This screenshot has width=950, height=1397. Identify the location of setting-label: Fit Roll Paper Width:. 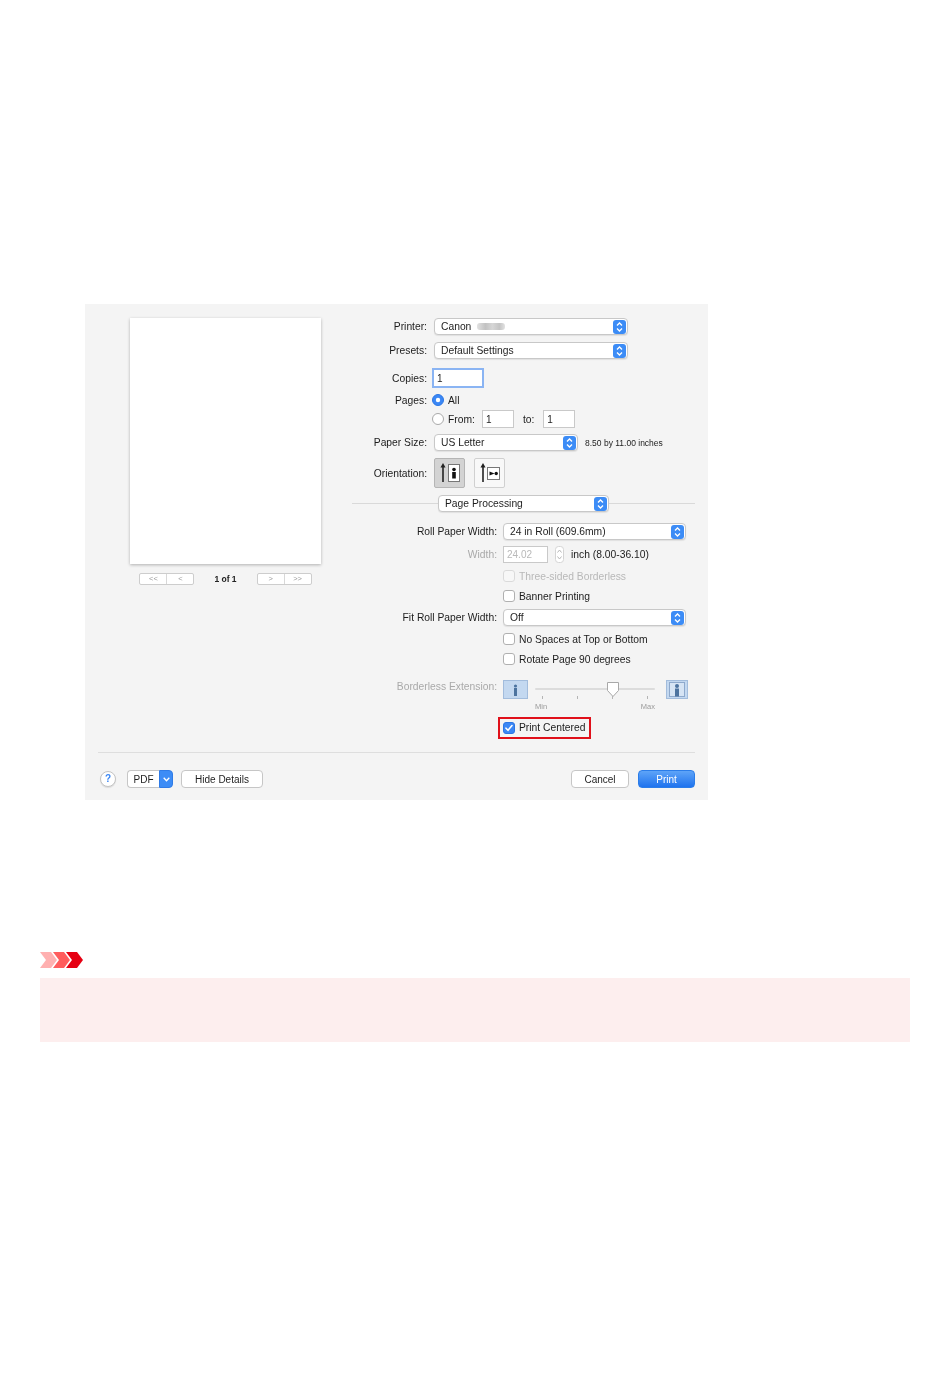
(449, 617).